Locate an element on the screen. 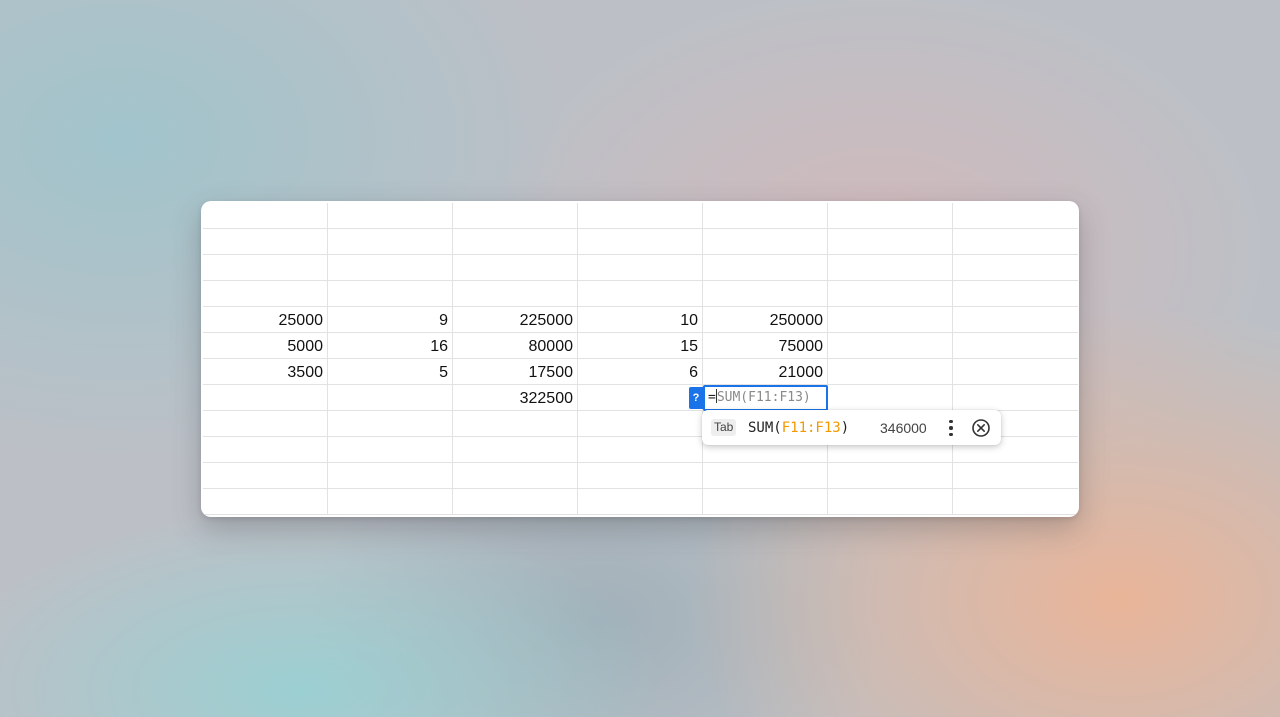 This screenshot has height=717, width=1280. editor-autocomplete-ghost: SUM(F11:F13) is located at coordinates (763, 397).